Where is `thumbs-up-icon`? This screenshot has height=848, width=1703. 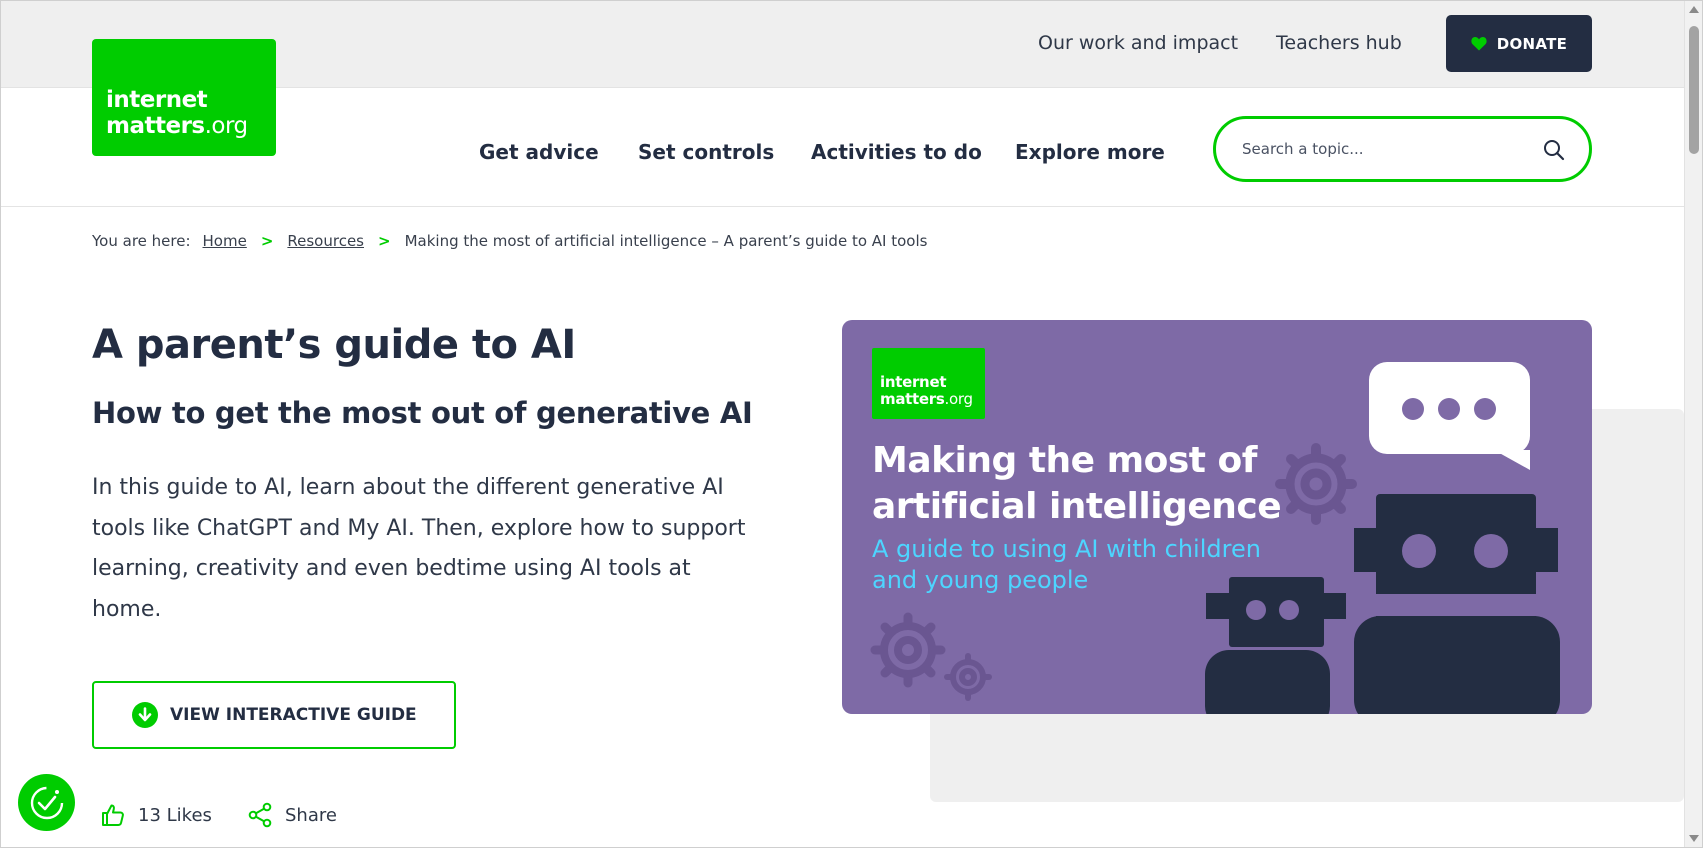 thumbs-up-icon is located at coordinates (113, 815).